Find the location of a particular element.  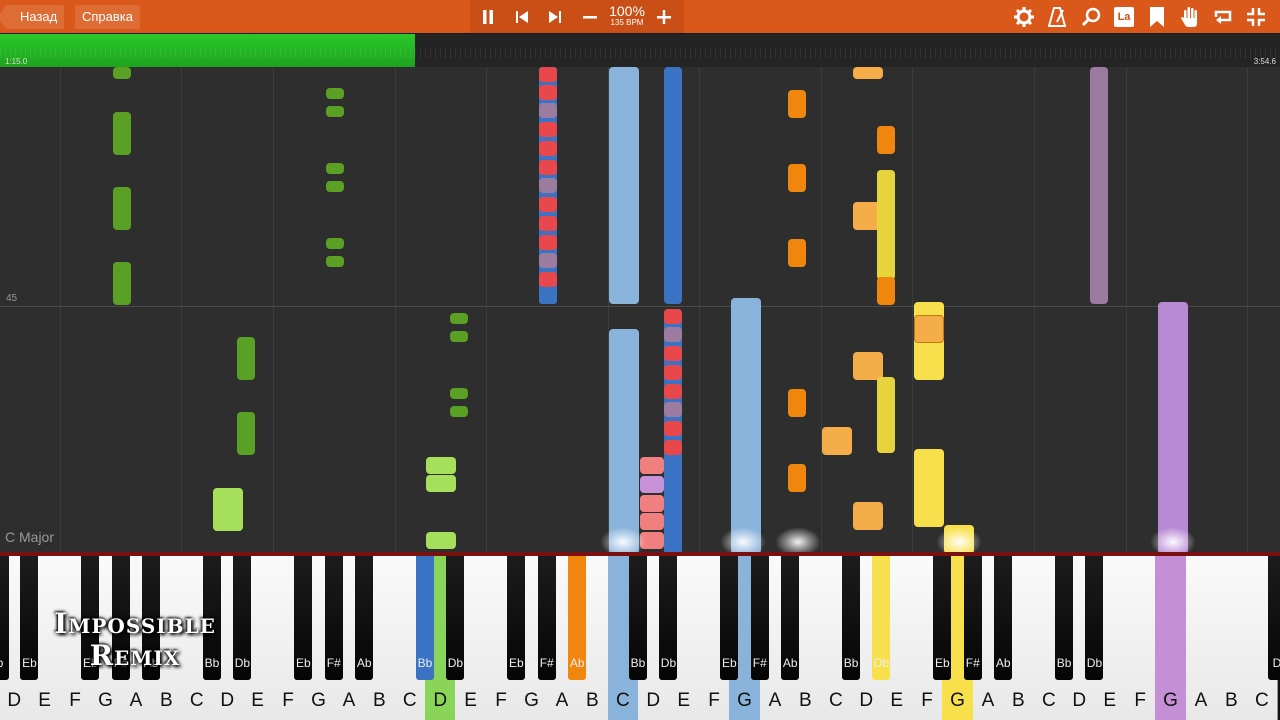

label-la-icon: La is located at coordinates (1124, 17).